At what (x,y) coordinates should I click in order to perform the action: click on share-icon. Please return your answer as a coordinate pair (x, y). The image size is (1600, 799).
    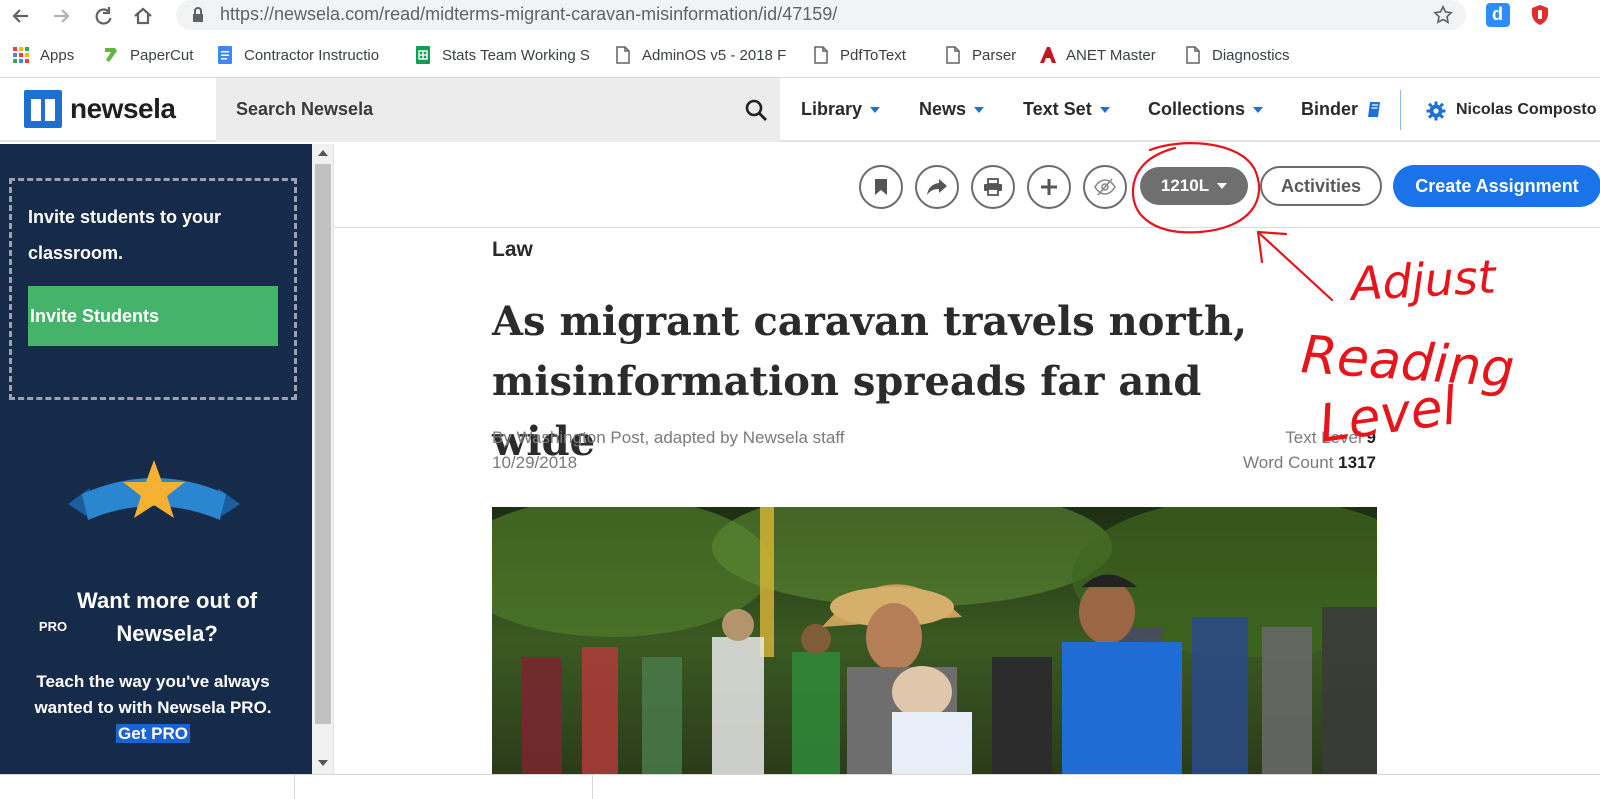
    Looking at the image, I should click on (937, 187).